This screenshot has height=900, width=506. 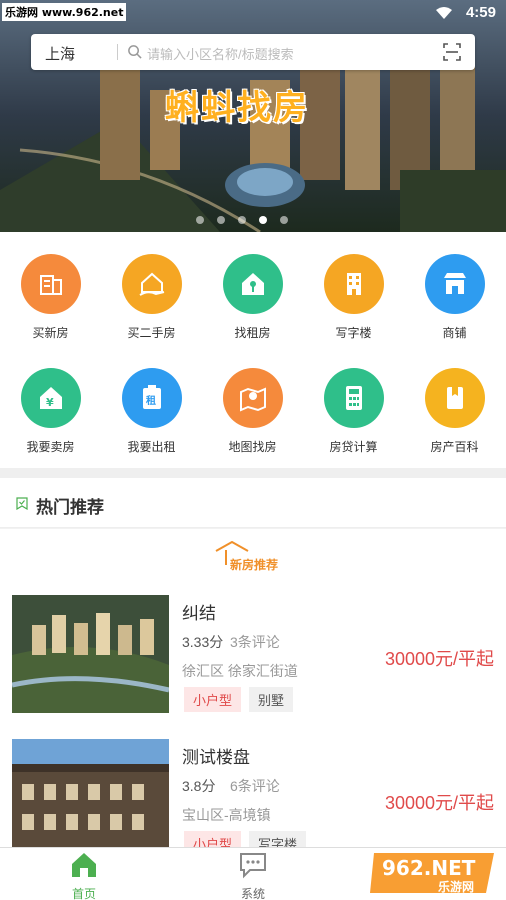 I want to click on category-building: 买新房, so click(x=50, y=297).